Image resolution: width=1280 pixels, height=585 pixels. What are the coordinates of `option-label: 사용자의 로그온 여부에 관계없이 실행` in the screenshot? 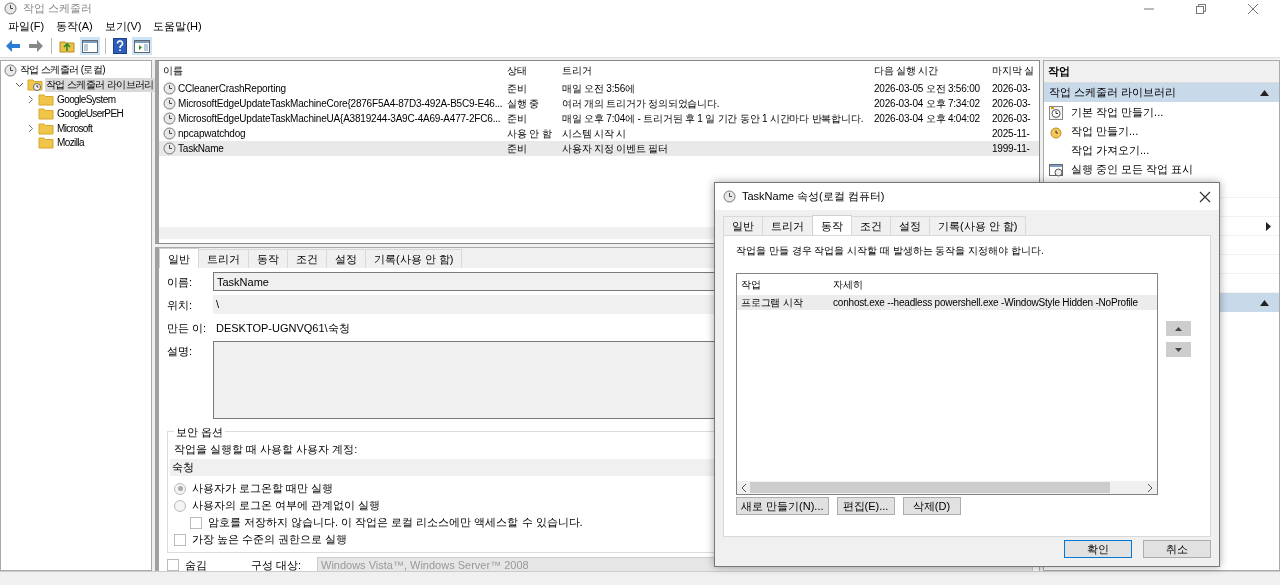 It's located at (286, 505).